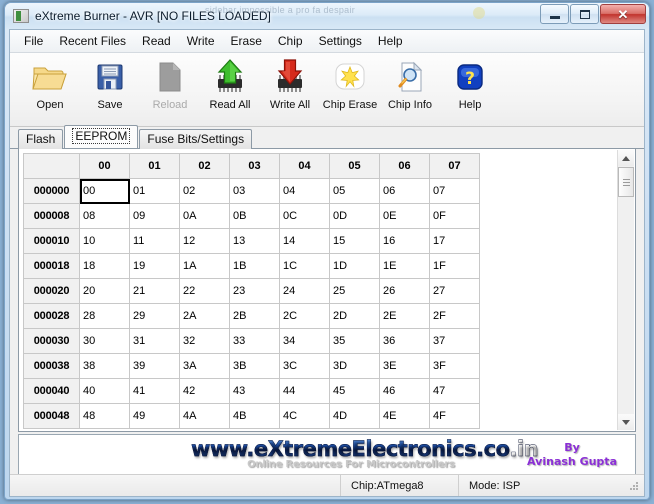 Image resolution: width=654 pixels, height=504 pixels. I want to click on hex-grid-cell: 30, so click(104, 341).